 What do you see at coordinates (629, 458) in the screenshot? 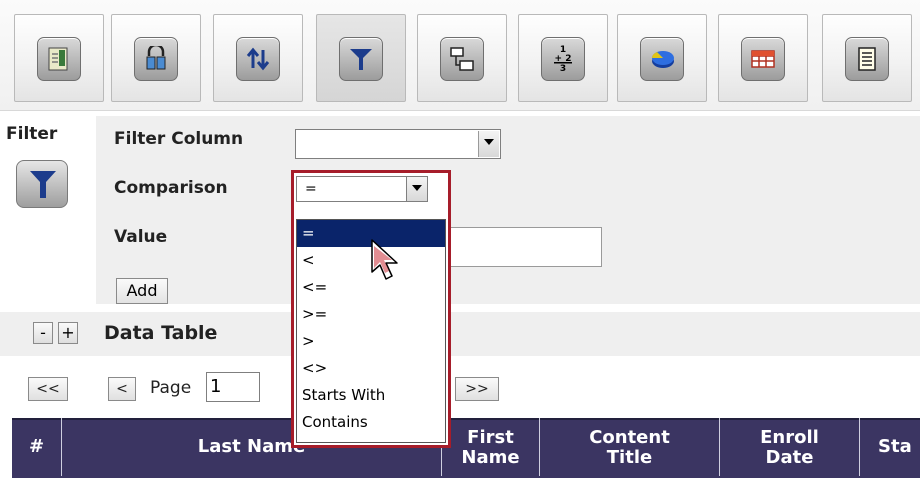
I see `column-content-line2: Title` at bounding box center [629, 458].